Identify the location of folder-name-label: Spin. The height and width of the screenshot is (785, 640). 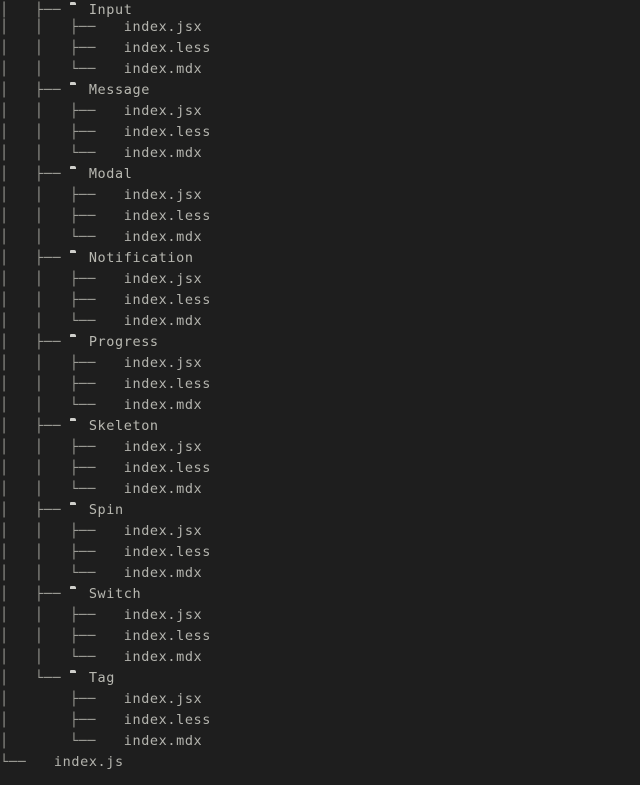
(106, 510).